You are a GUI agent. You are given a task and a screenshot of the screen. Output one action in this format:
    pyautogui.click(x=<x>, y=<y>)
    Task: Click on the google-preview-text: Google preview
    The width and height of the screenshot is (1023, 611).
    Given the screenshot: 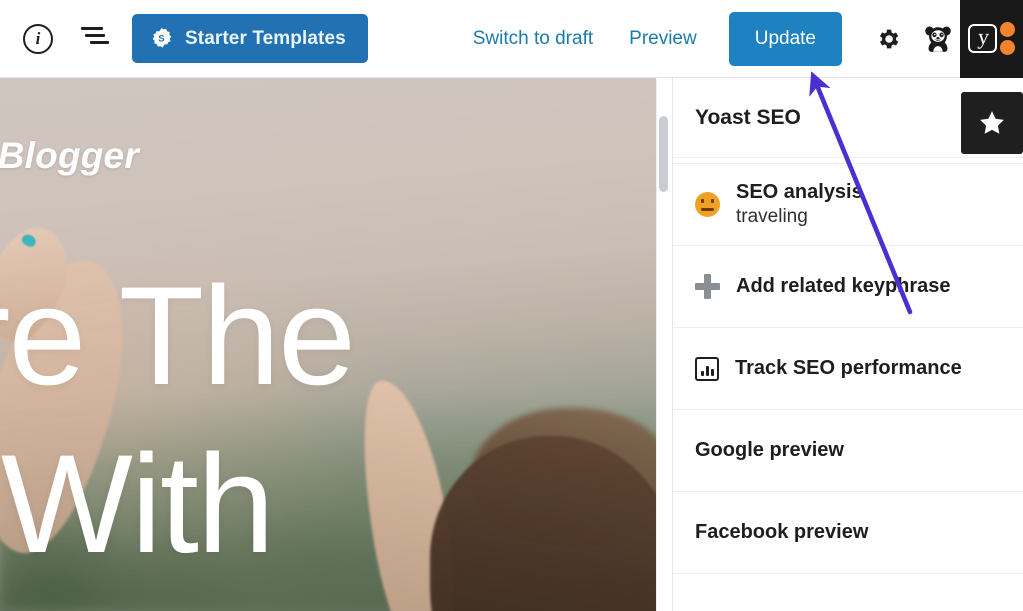 What is the action you would take?
    pyautogui.click(x=769, y=450)
    